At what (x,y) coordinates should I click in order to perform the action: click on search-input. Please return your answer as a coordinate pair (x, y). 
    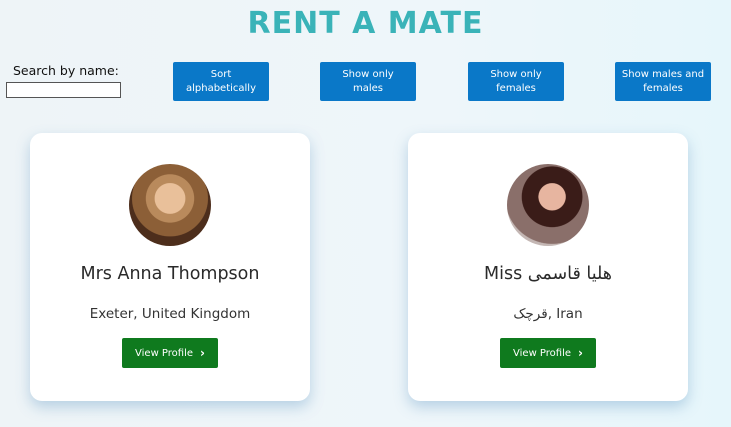
    Looking at the image, I should click on (63, 90).